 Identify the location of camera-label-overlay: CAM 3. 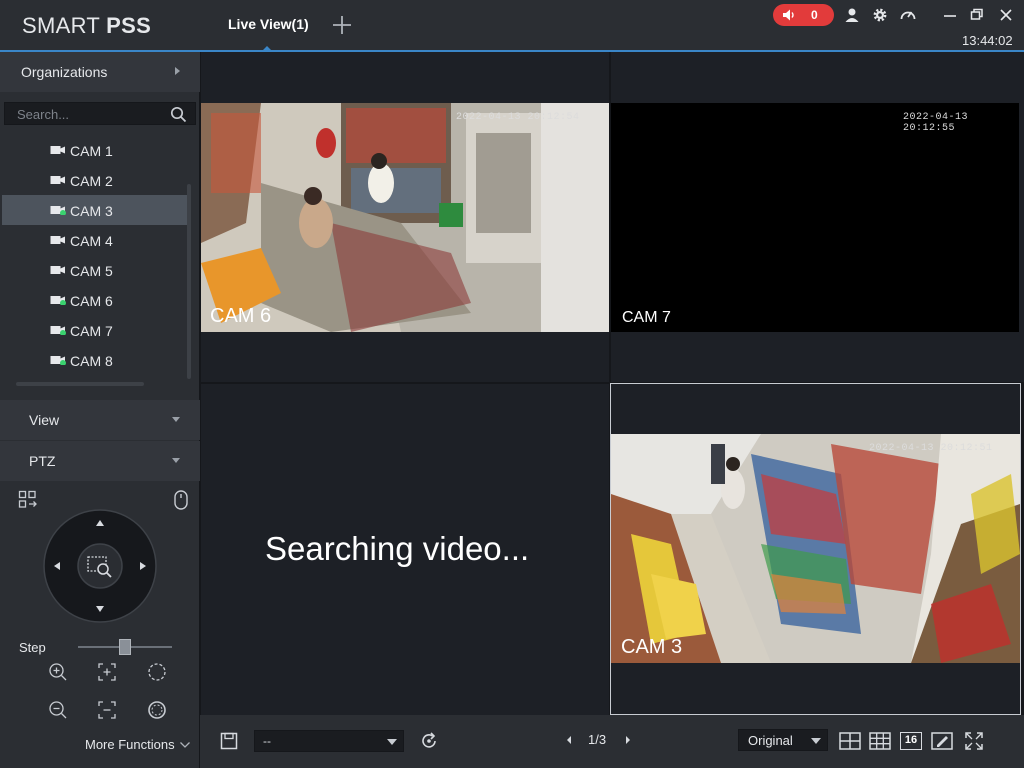
(652, 647).